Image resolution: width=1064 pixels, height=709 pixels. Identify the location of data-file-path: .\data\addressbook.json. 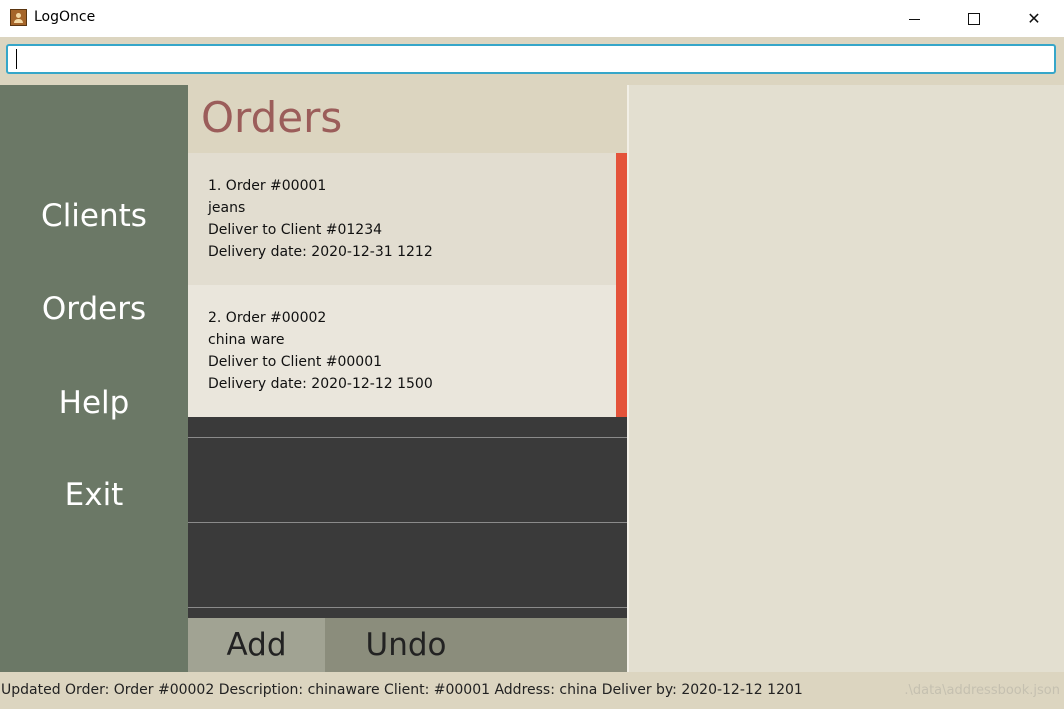
(982, 690).